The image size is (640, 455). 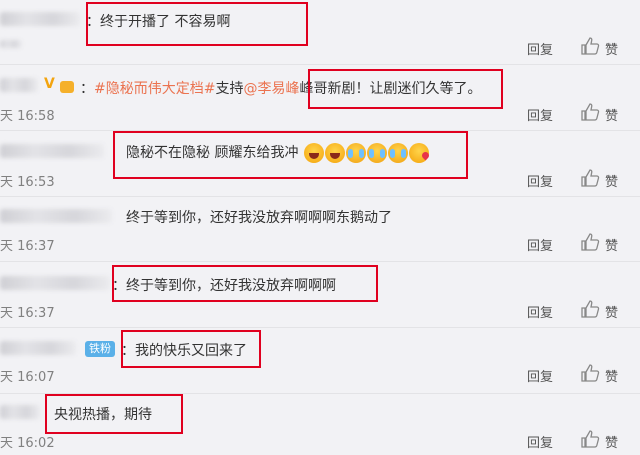 I want to click on comment-item: 终于等到你，还好我没放弃啊啊啊东鹅动了 天 16:37 回复 赞, so click(x=320, y=227).